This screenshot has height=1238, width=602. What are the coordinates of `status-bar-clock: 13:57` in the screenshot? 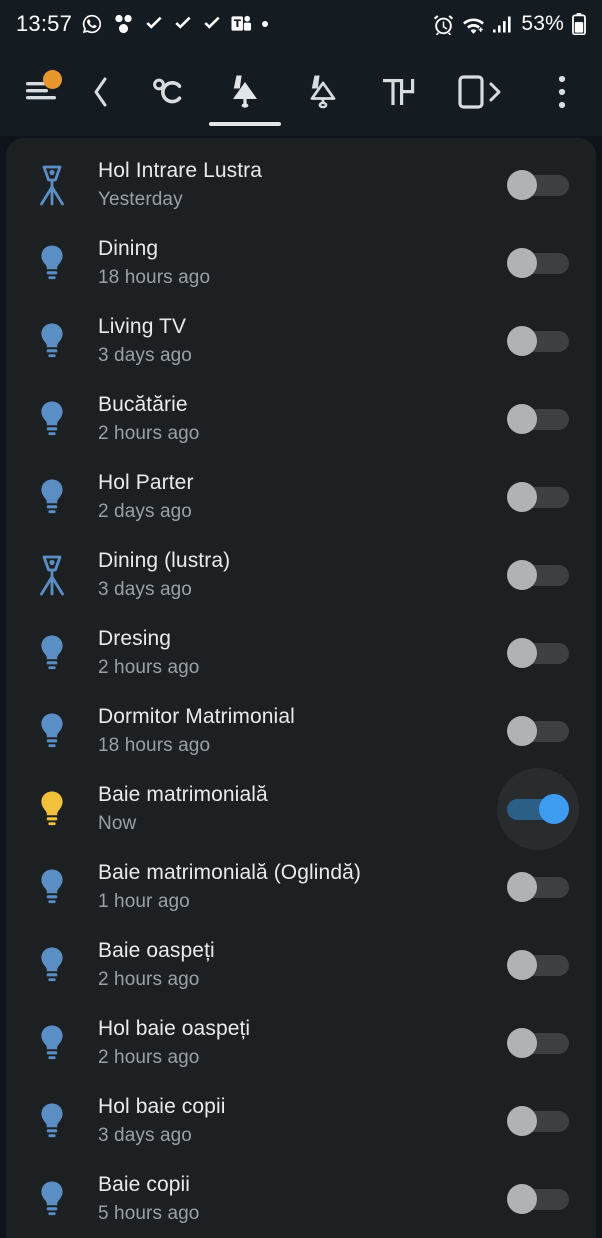 It's located at (44, 23).